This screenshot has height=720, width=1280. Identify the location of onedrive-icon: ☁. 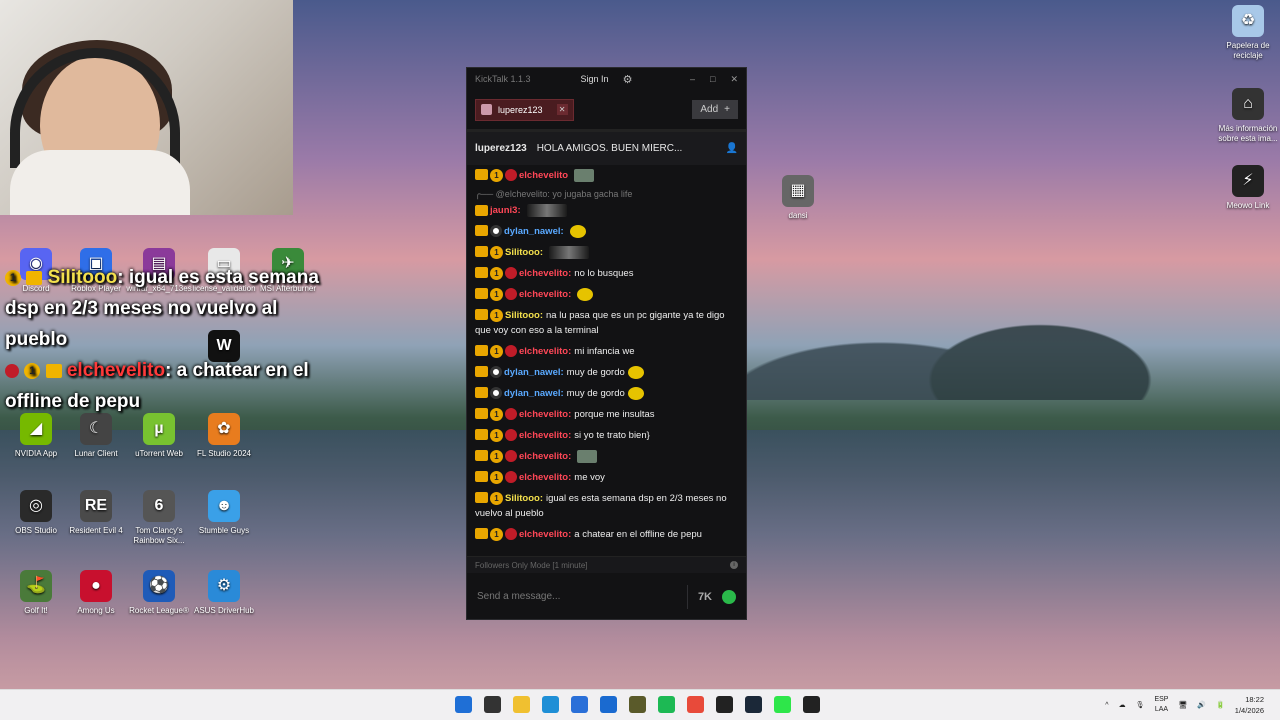
(1122, 705).